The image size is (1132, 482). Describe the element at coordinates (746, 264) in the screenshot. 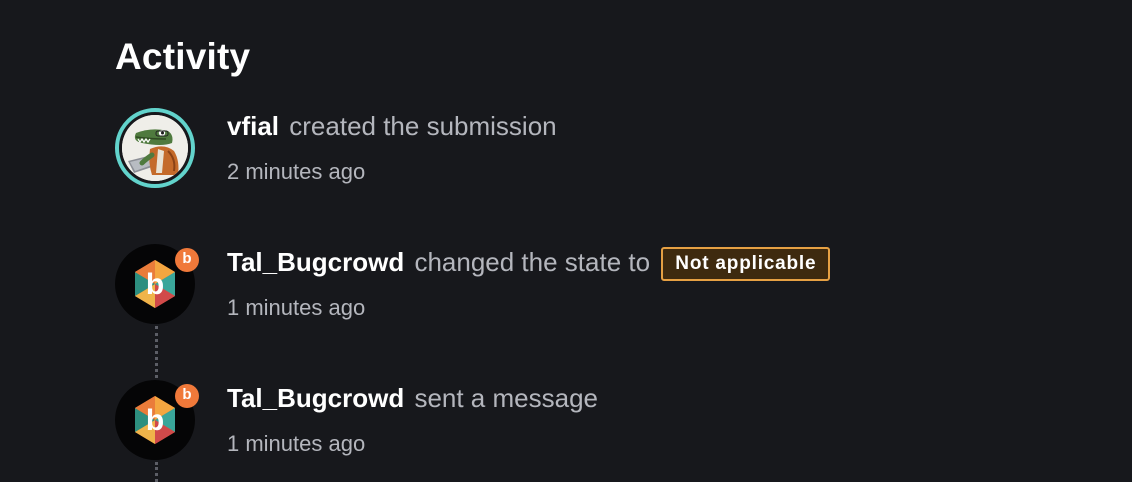

I see `state-badge: Not applicable` at that location.